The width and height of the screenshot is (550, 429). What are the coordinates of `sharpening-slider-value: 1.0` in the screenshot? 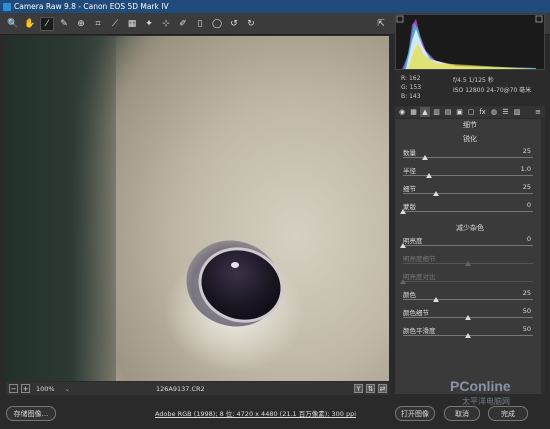 It's located at (526, 169).